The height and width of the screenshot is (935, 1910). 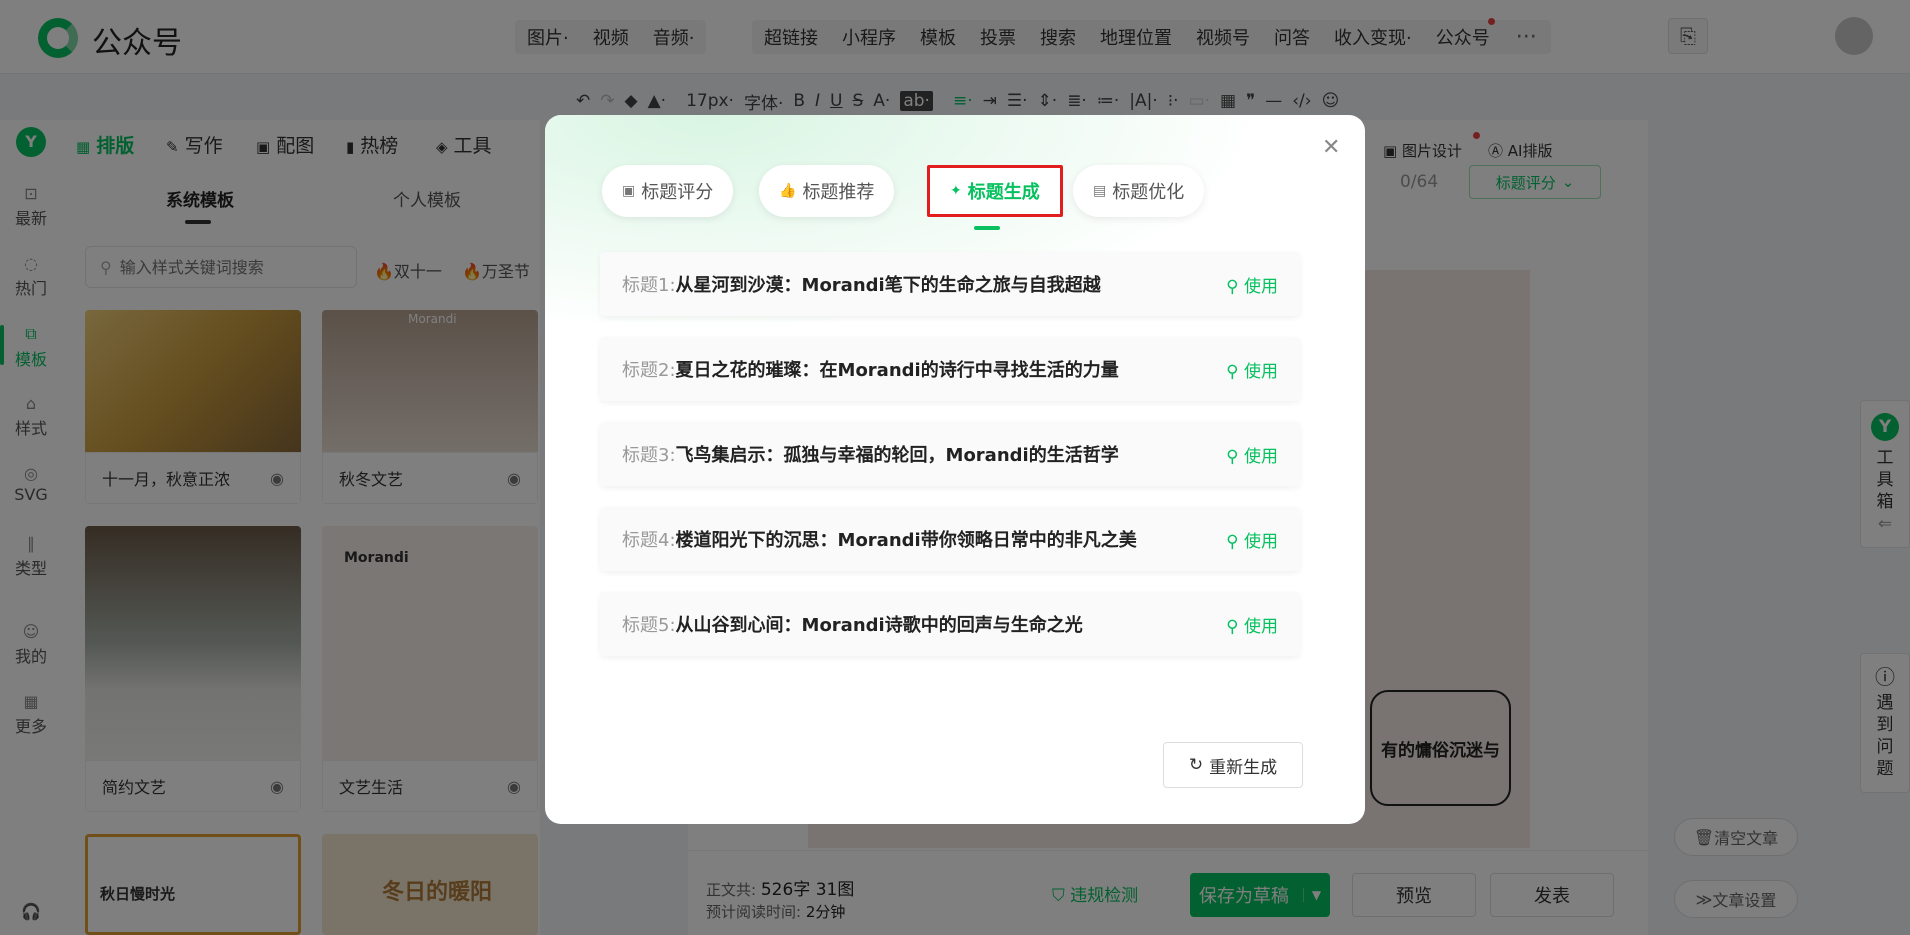 I want to click on magic-wand-icon: ✦, so click(x=956, y=191).